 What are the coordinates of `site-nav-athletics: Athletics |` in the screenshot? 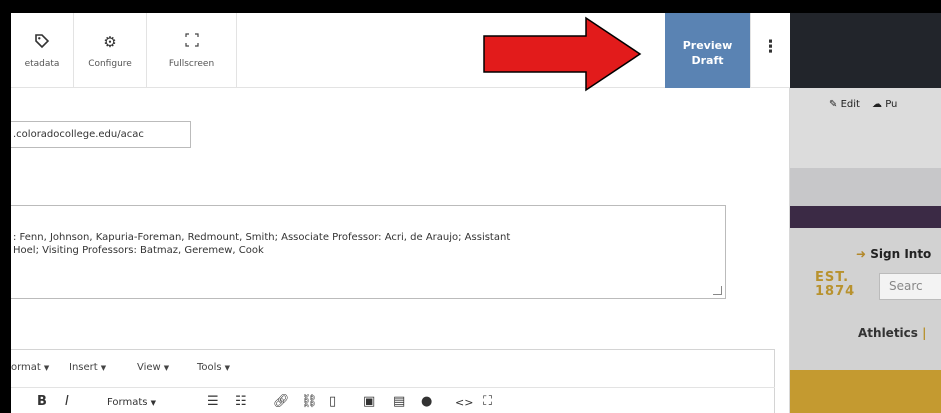 It's located at (892, 333).